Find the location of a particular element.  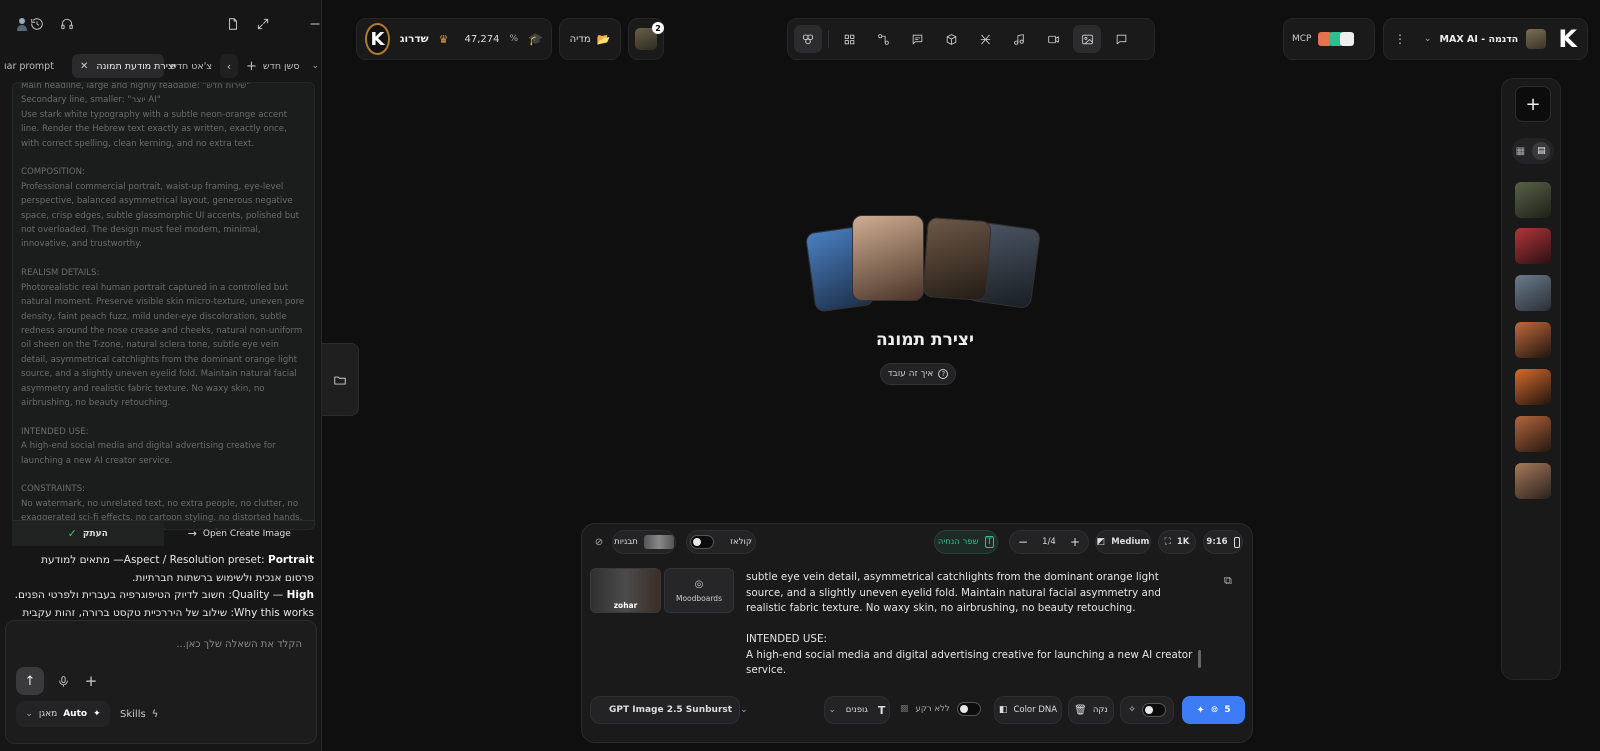

hide-button: ⊘ is located at coordinates (599, 542).